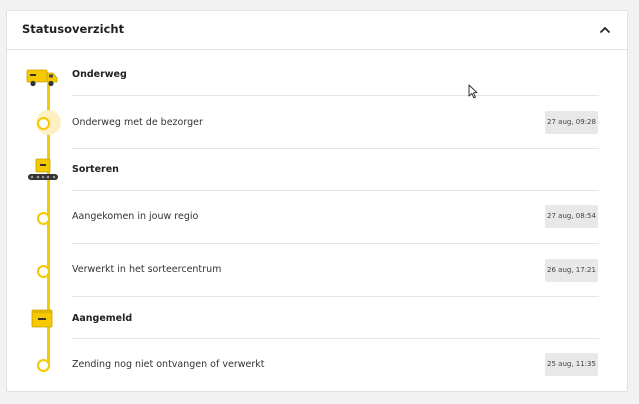  What do you see at coordinates (571, 364) in the screenshot?
I see `status-timestamp: 25 aug, 11:35` at bounding box center [571, 364].